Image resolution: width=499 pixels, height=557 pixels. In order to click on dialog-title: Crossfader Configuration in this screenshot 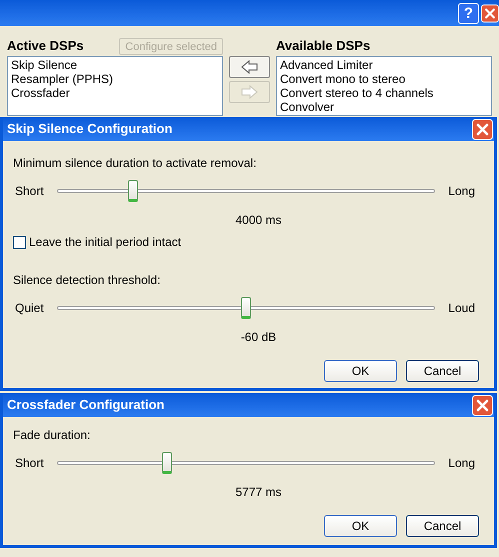, I will do `click(85, 405)`.